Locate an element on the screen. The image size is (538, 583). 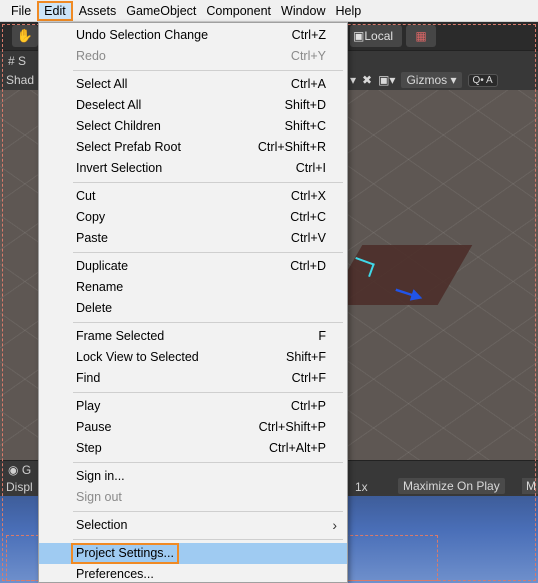
menu-item-shortcut: Ctrl+C is located at coordinates (308, 217).